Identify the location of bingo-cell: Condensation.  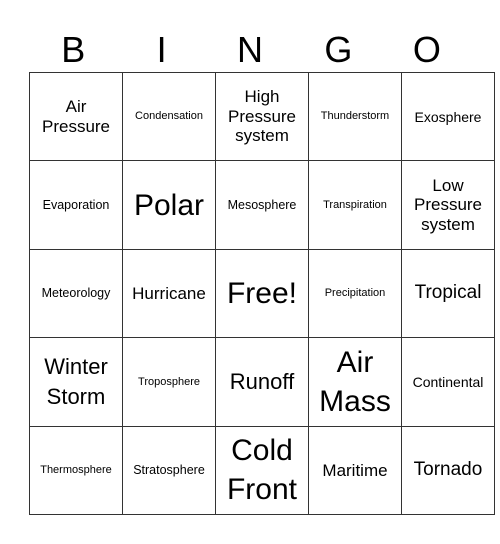
(169, 116).